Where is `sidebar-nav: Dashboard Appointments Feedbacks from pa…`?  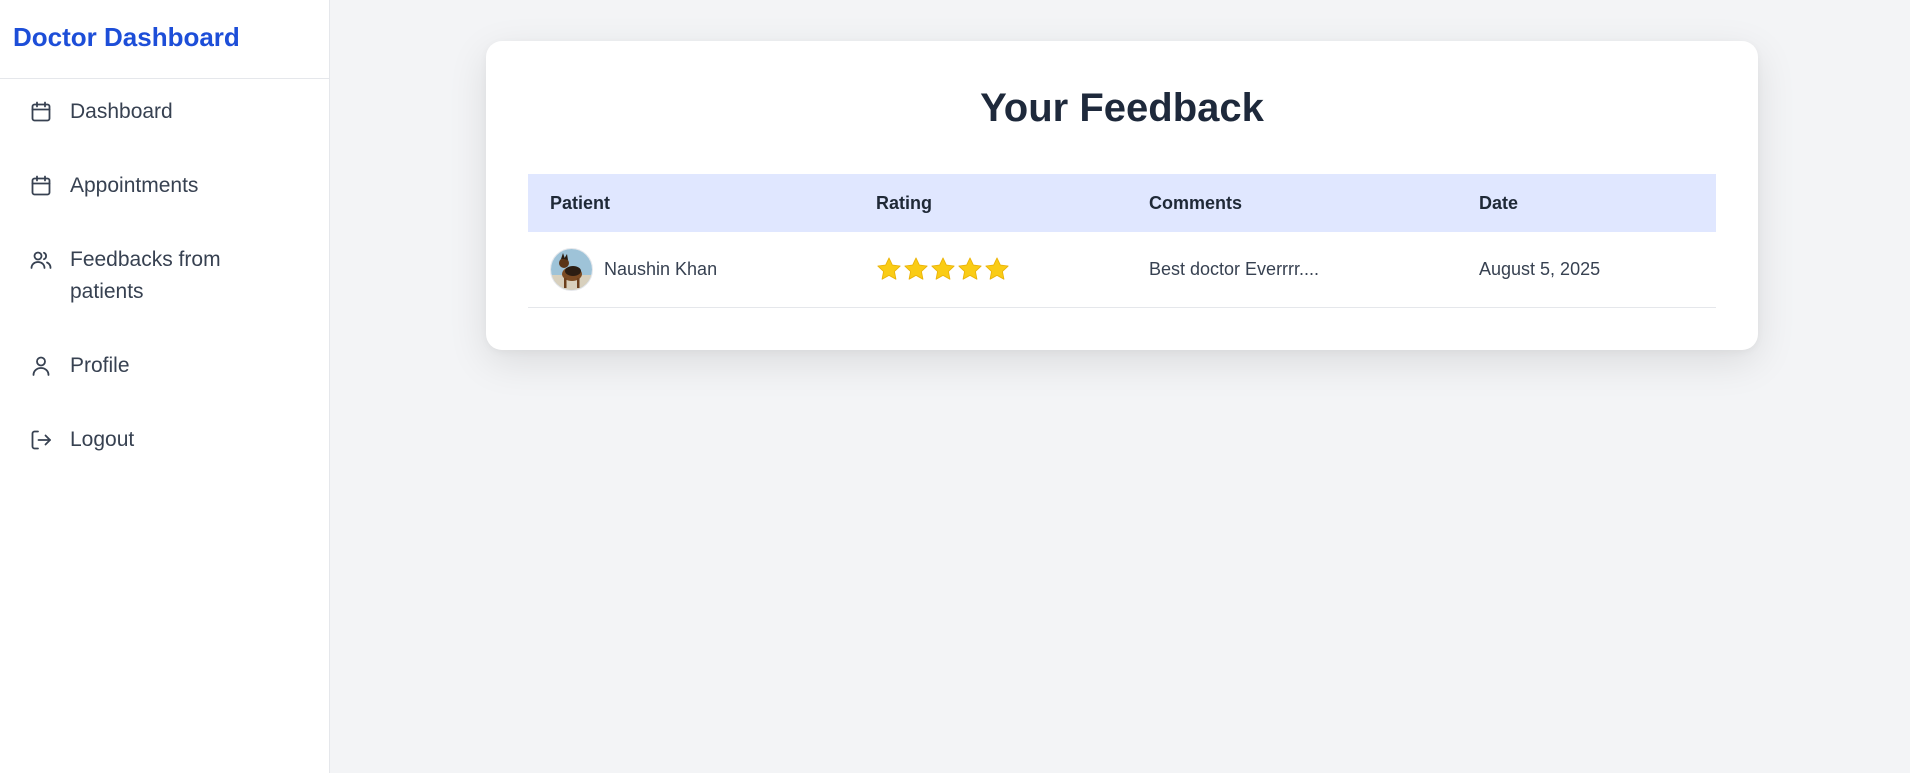 sidebar-nav: Dashboard Appointments Feedbacks from pa… is located at coordinates (164, 267).